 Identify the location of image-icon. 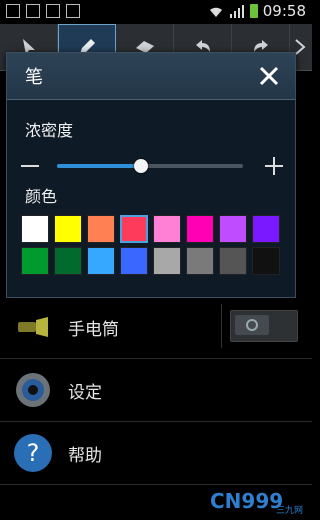
(53, 11).